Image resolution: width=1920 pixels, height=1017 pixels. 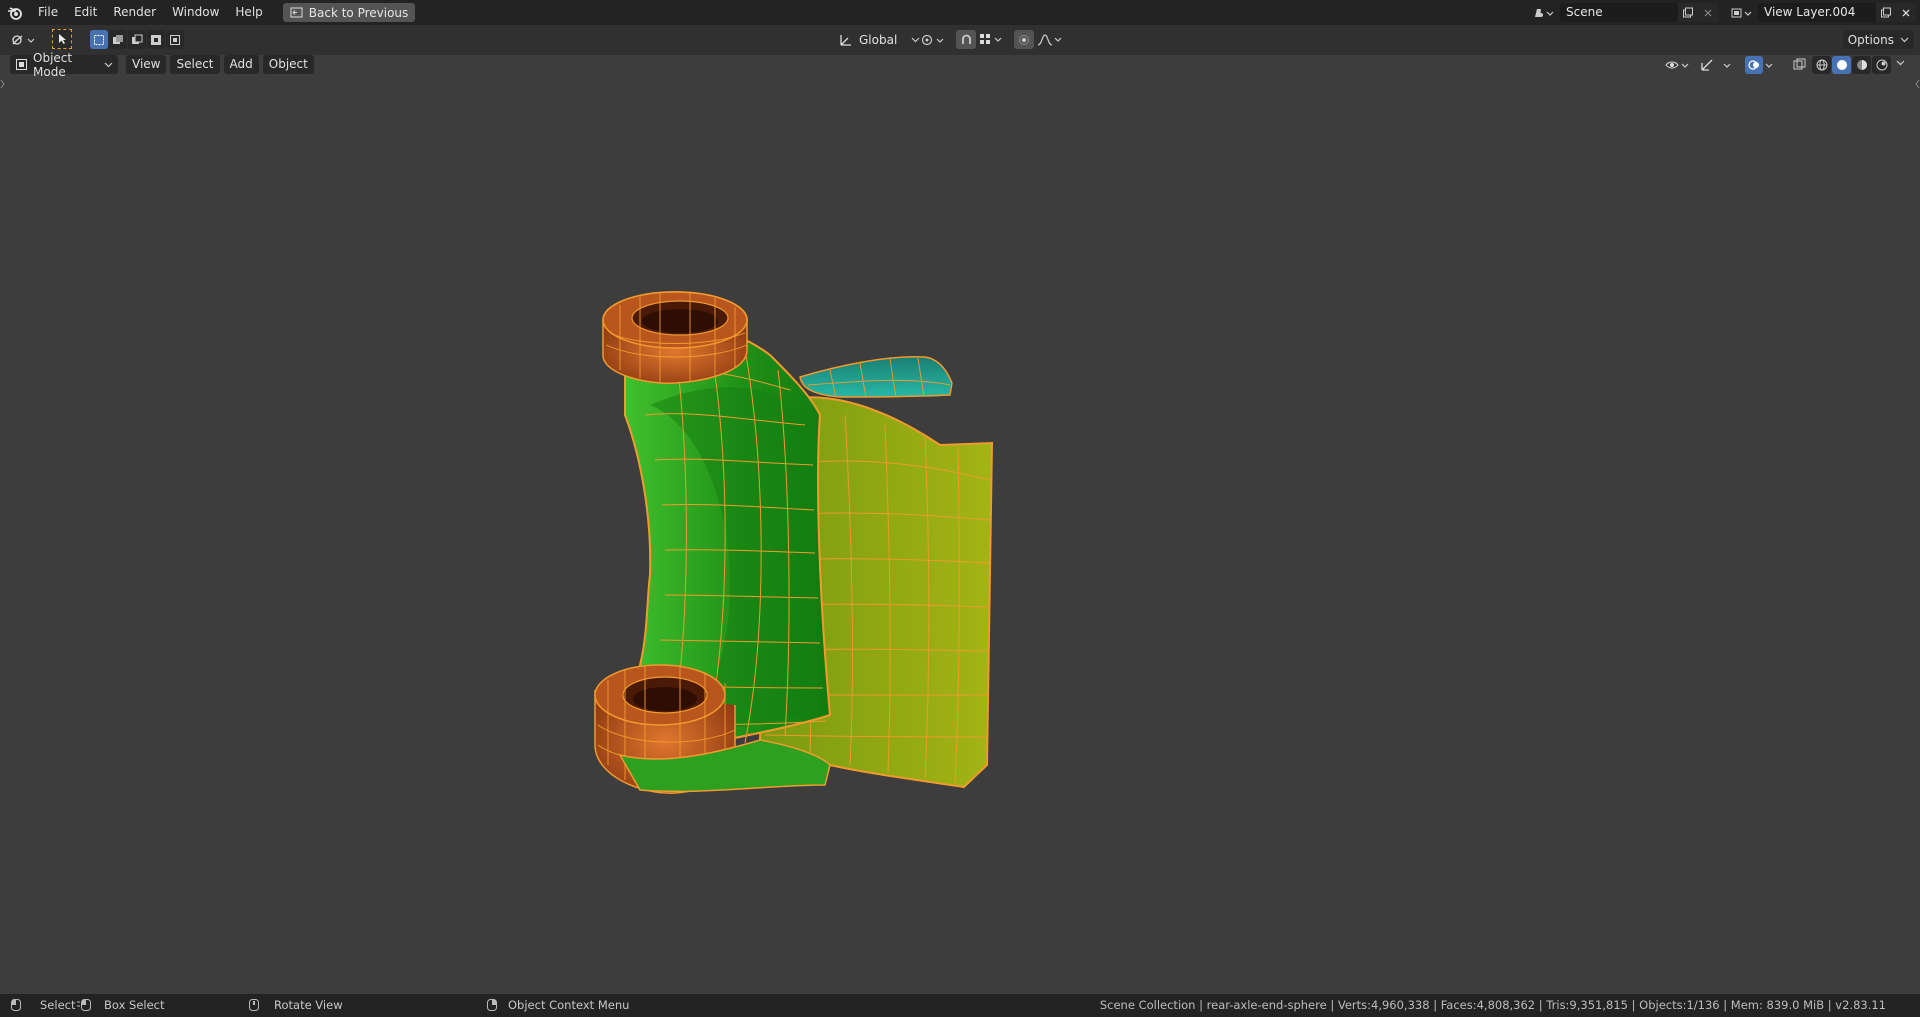 I want to click on sidebar-left-toggle-icon, so click(x=3, y=84).